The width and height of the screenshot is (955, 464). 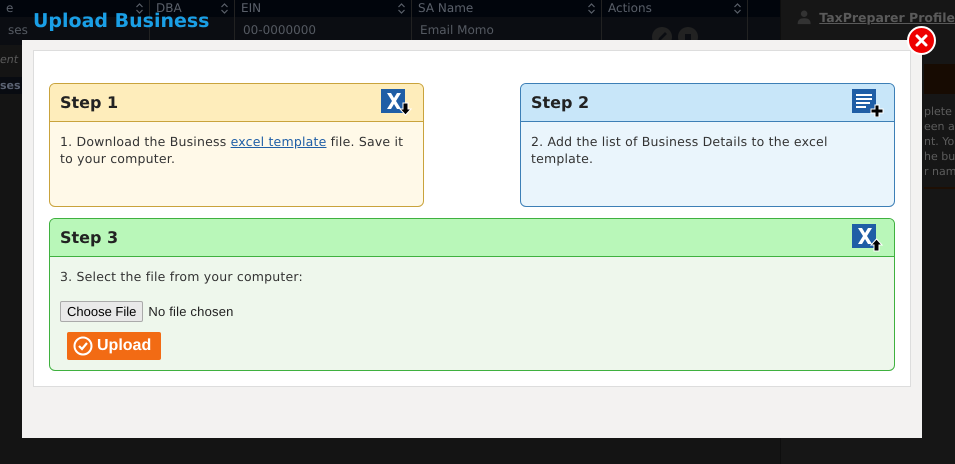 What do you see at coordinates (10, 60) in the screenshot?
I see `placeholder-text: ent` at bounding box center [10, 60].